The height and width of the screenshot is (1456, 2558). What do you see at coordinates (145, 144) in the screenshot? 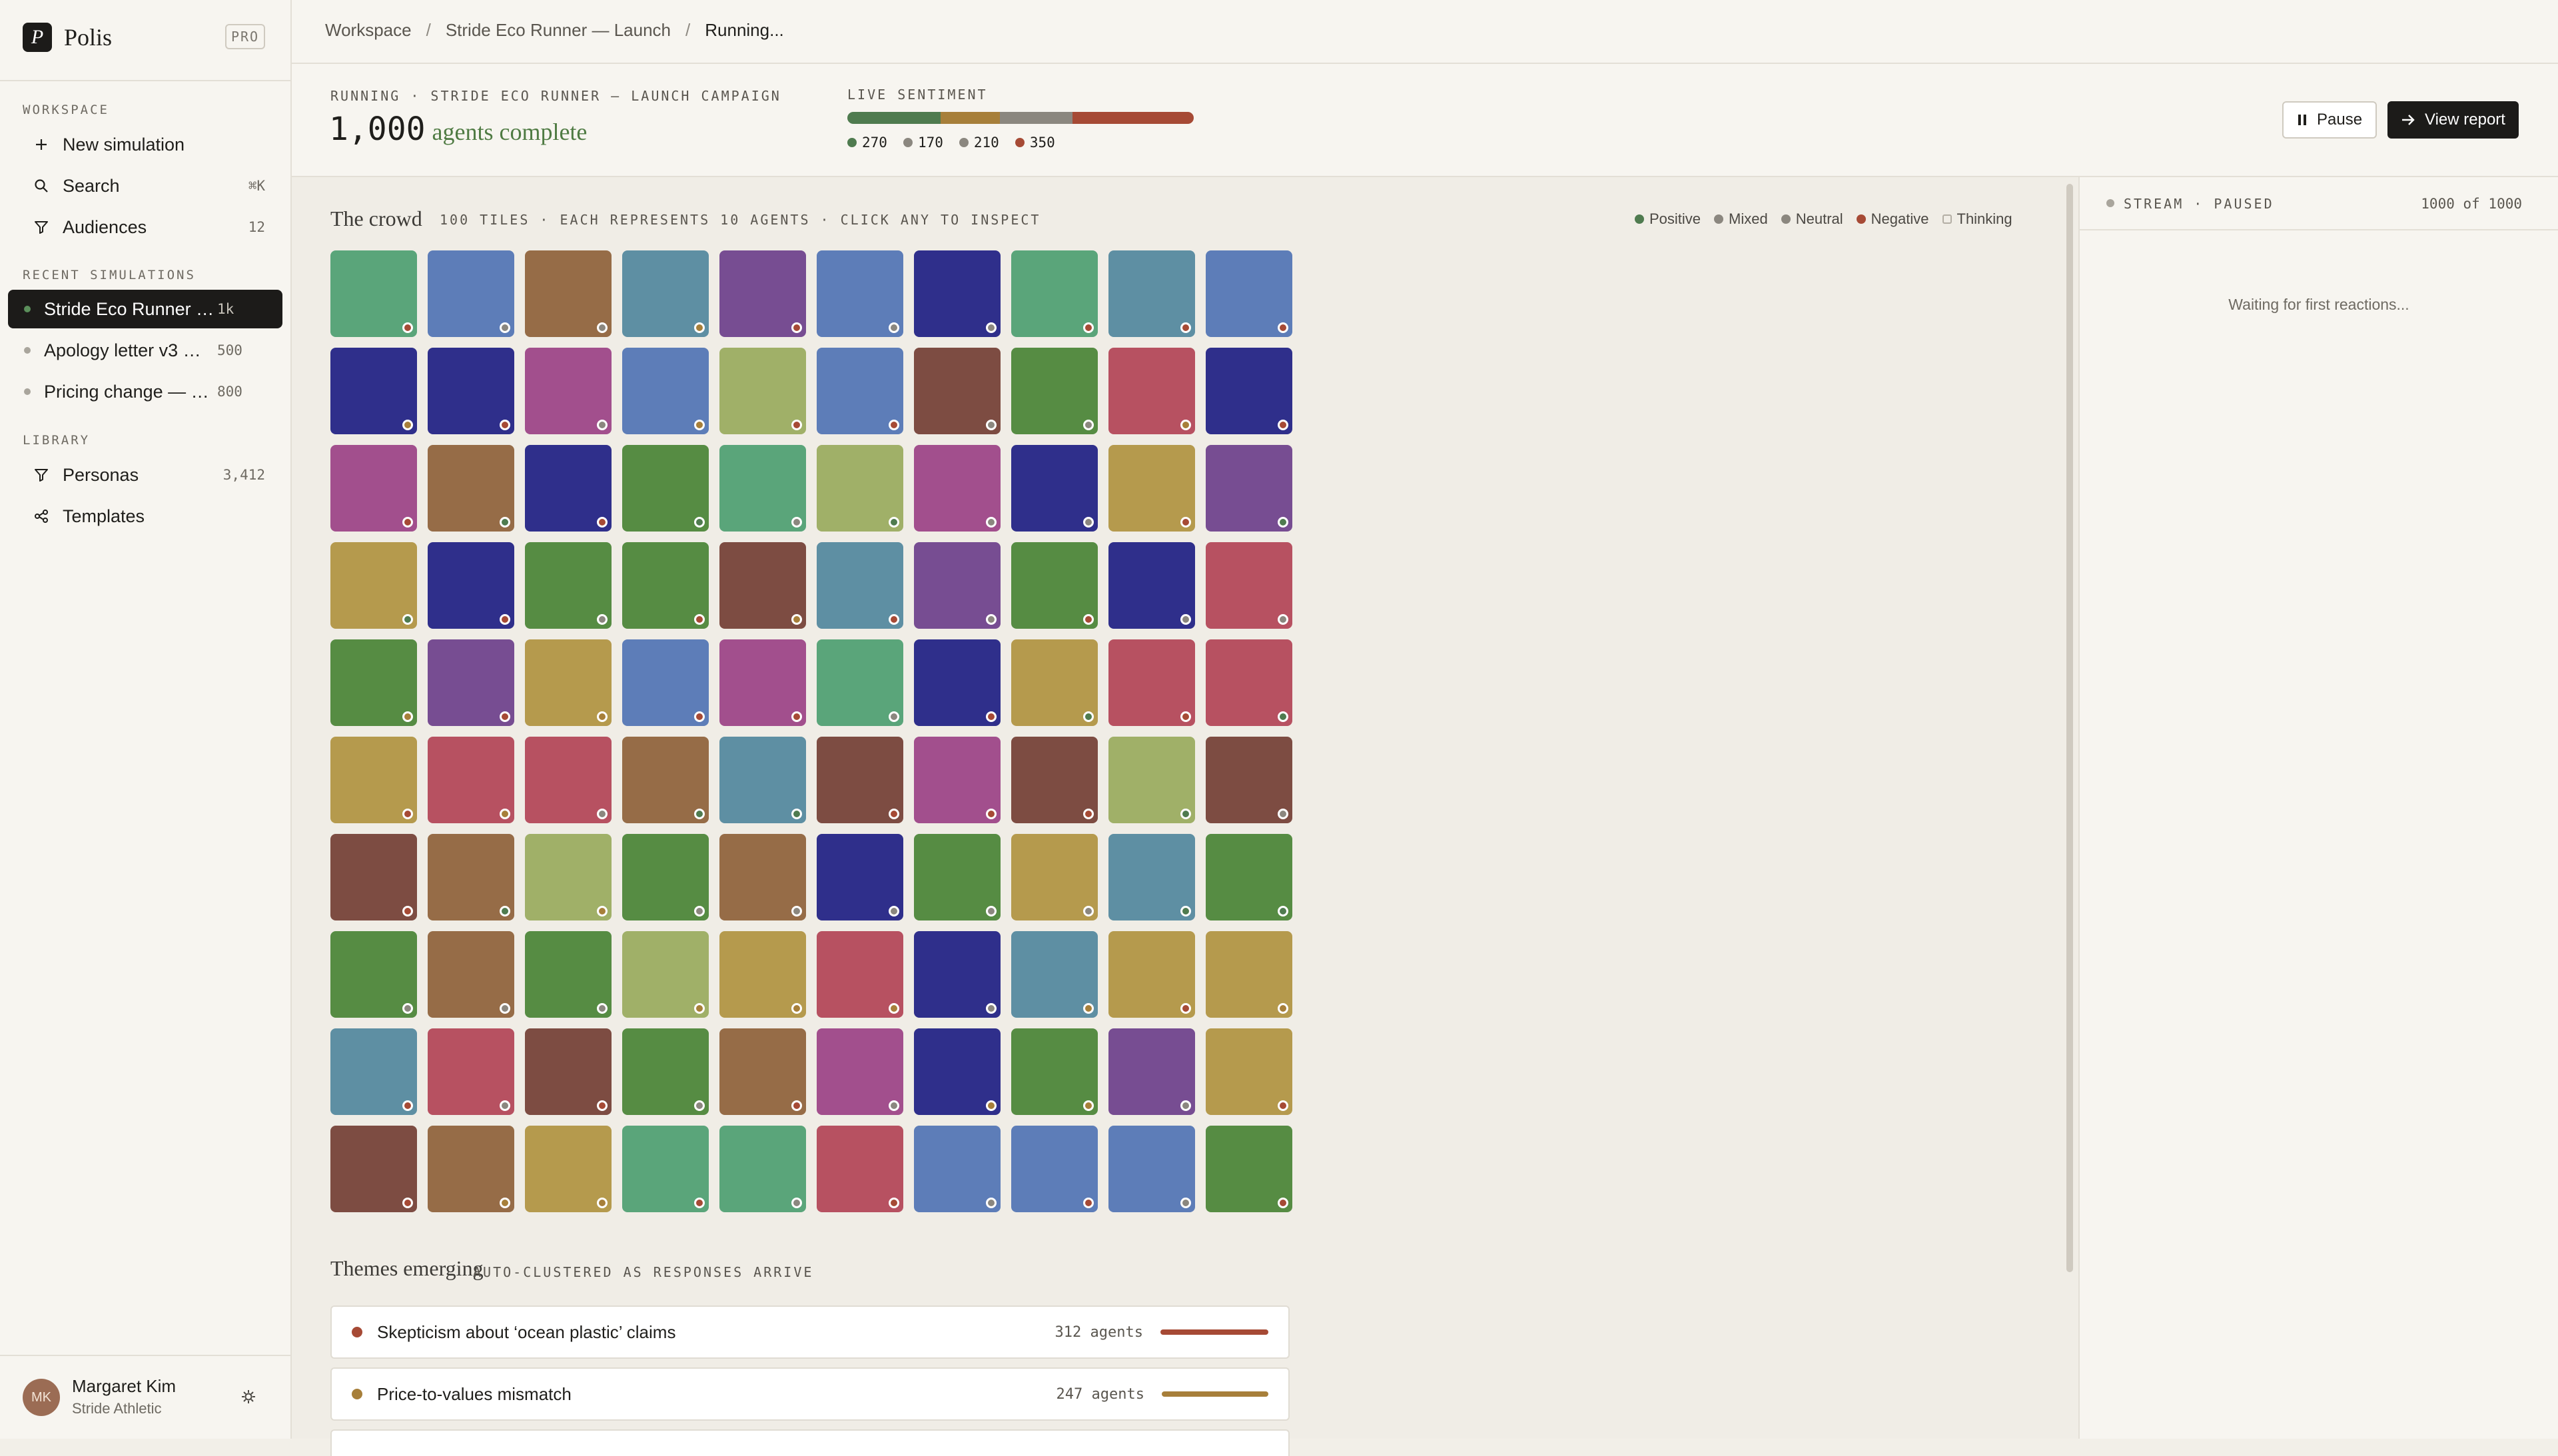
I see `sidebar-item-new-simulation: New simulation` at bounding box center [145, 144].